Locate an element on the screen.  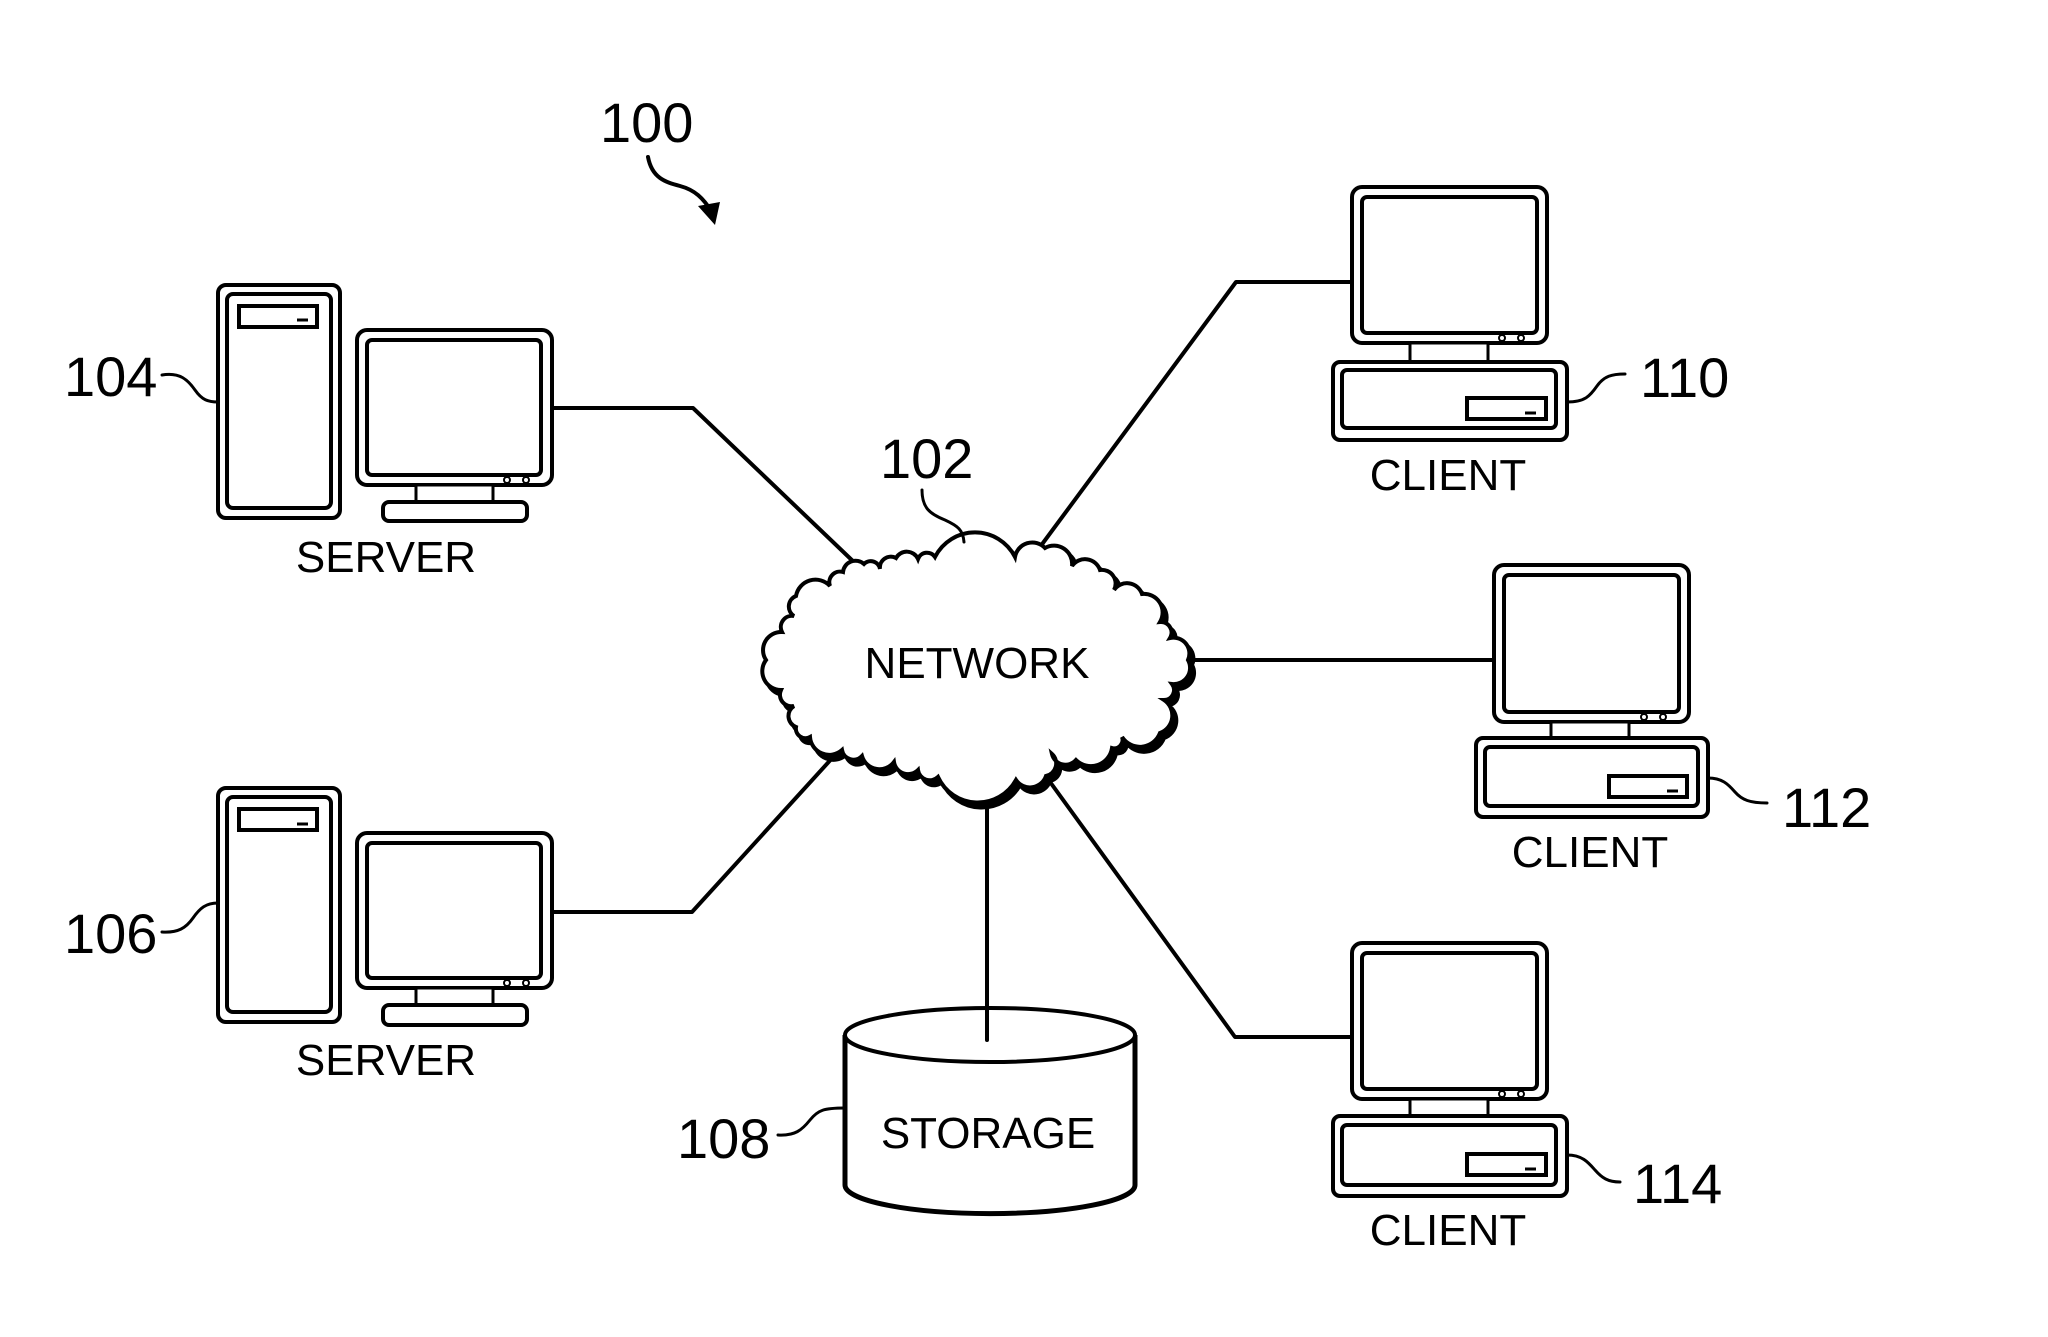
client-ref-label: 112 is located at coordinates (1826, 807).